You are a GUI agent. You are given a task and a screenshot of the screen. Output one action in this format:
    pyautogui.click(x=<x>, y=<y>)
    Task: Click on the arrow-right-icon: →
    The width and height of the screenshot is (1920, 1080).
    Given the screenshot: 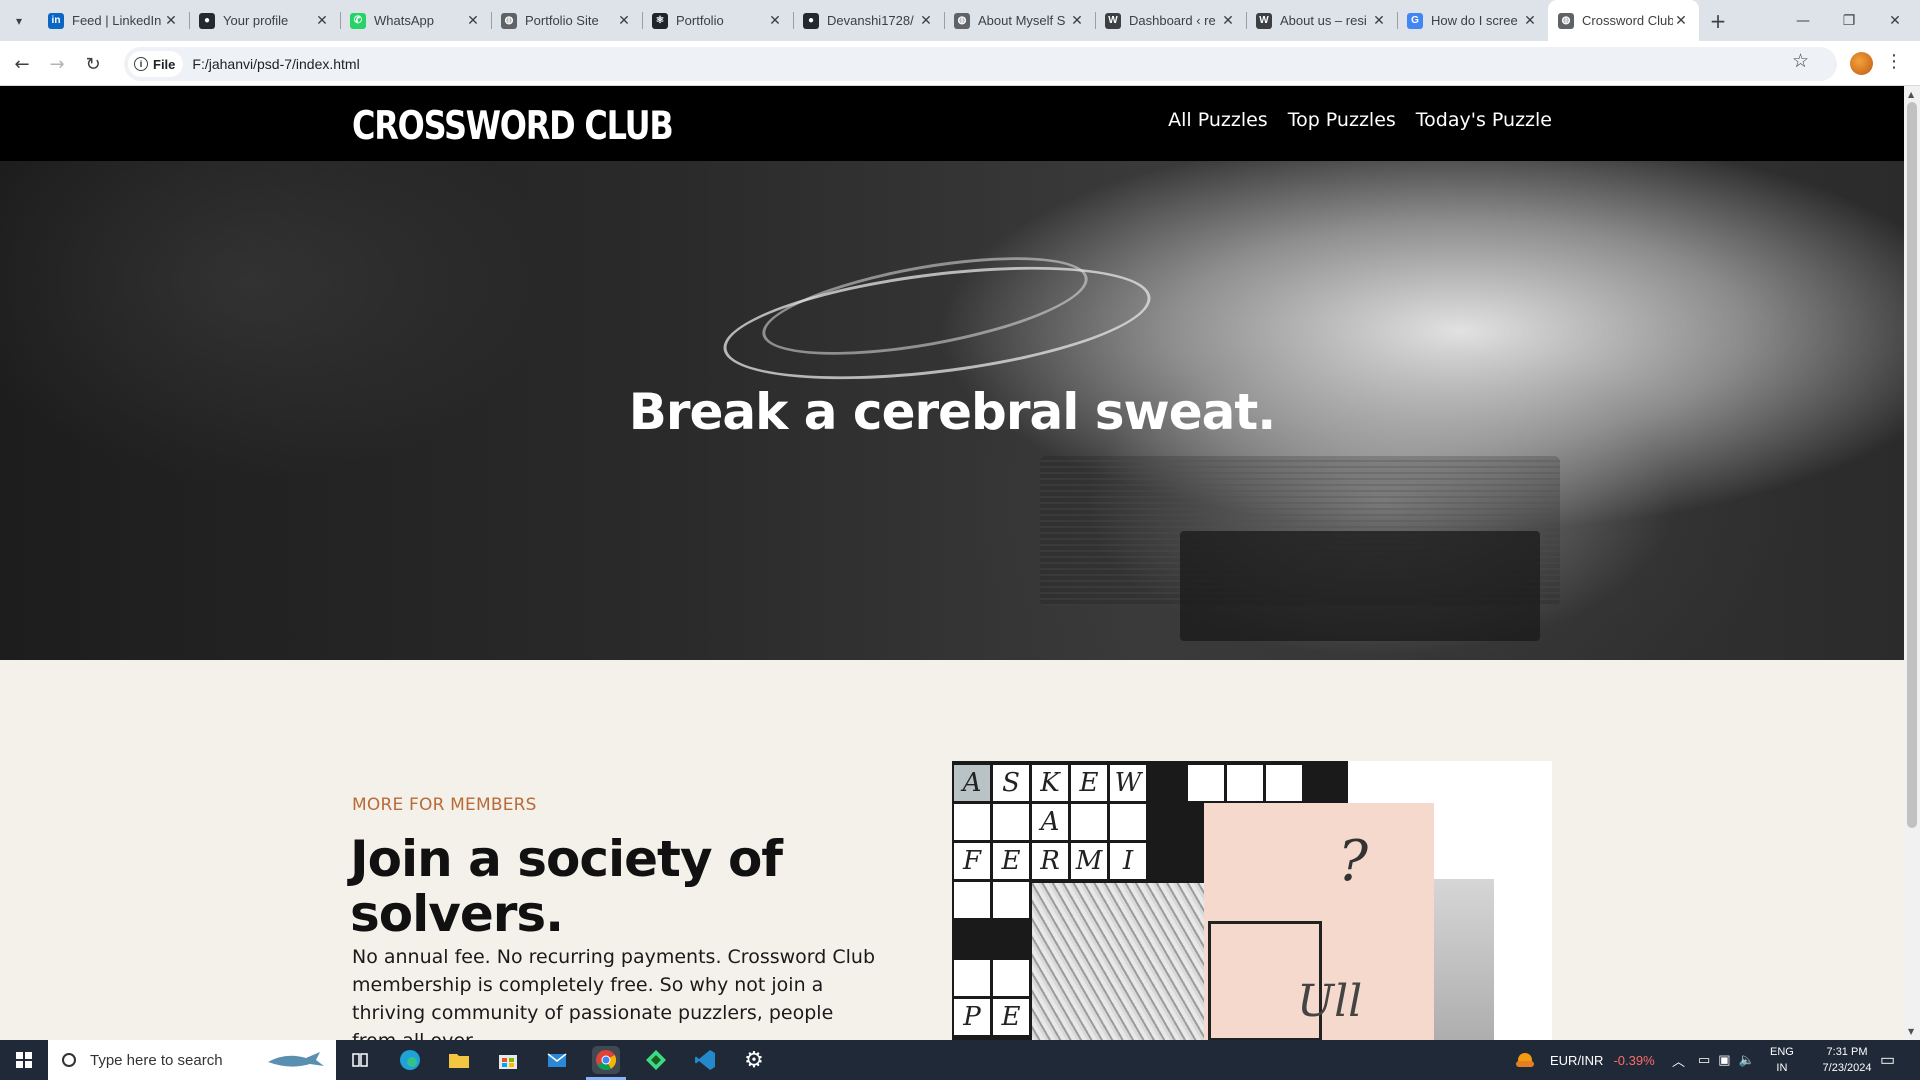 What is the action you would take?
    pyautogui.click(x=57, y=64)
    